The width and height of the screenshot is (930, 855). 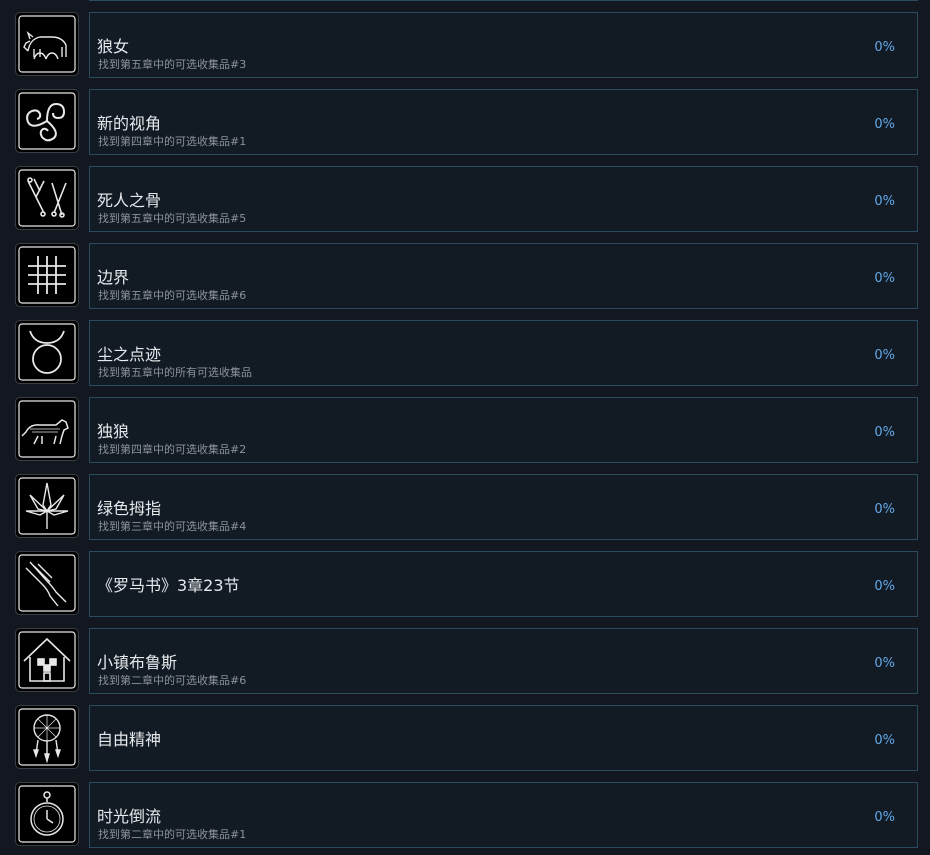 What do you see at coordinates (47, 429) in the screenshot?
I see `wolf-icon` at bounding box center [47, 429].